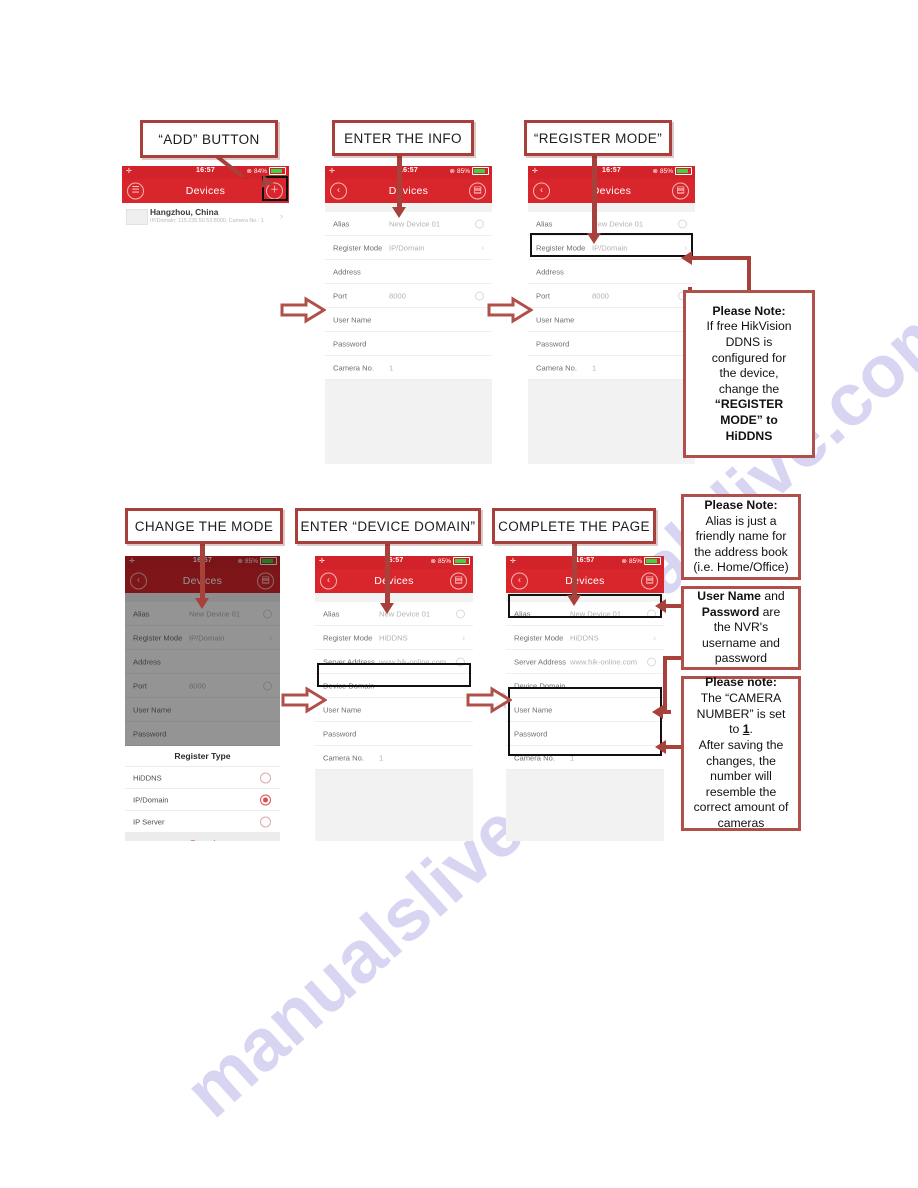 This screenshot has width=918, height=1188. I want to click on note-line: configured for, so click(749, 357).